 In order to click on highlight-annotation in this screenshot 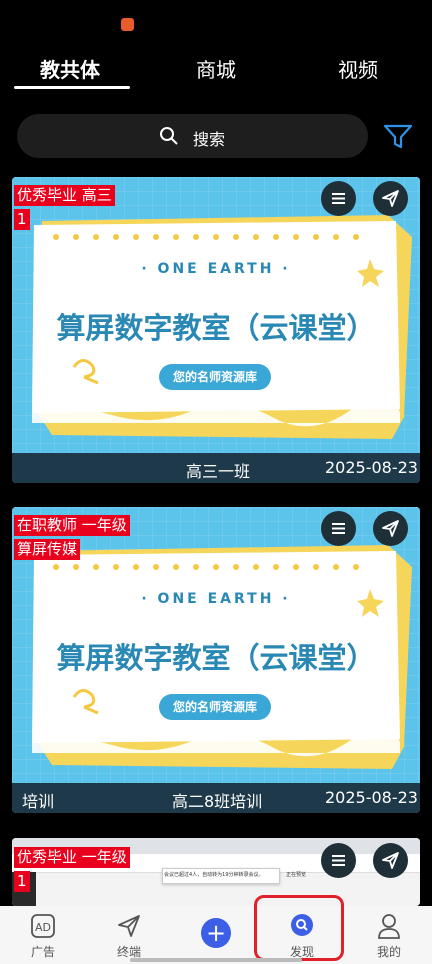, I will do `click(299, 928)`.